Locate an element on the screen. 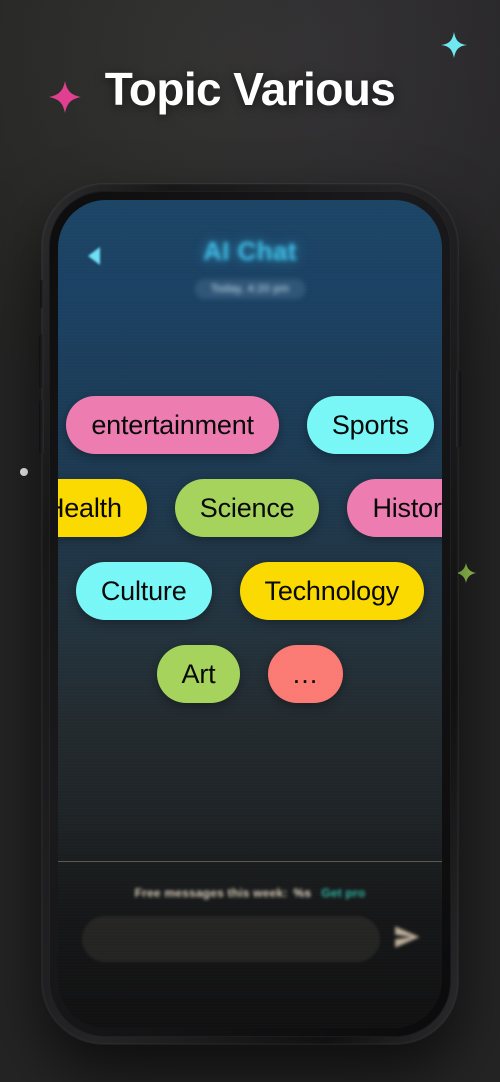 Image resolution: width=500 pixels, height=1082 pixels. free-messages-count: %s is located at coordinates (302, 893).